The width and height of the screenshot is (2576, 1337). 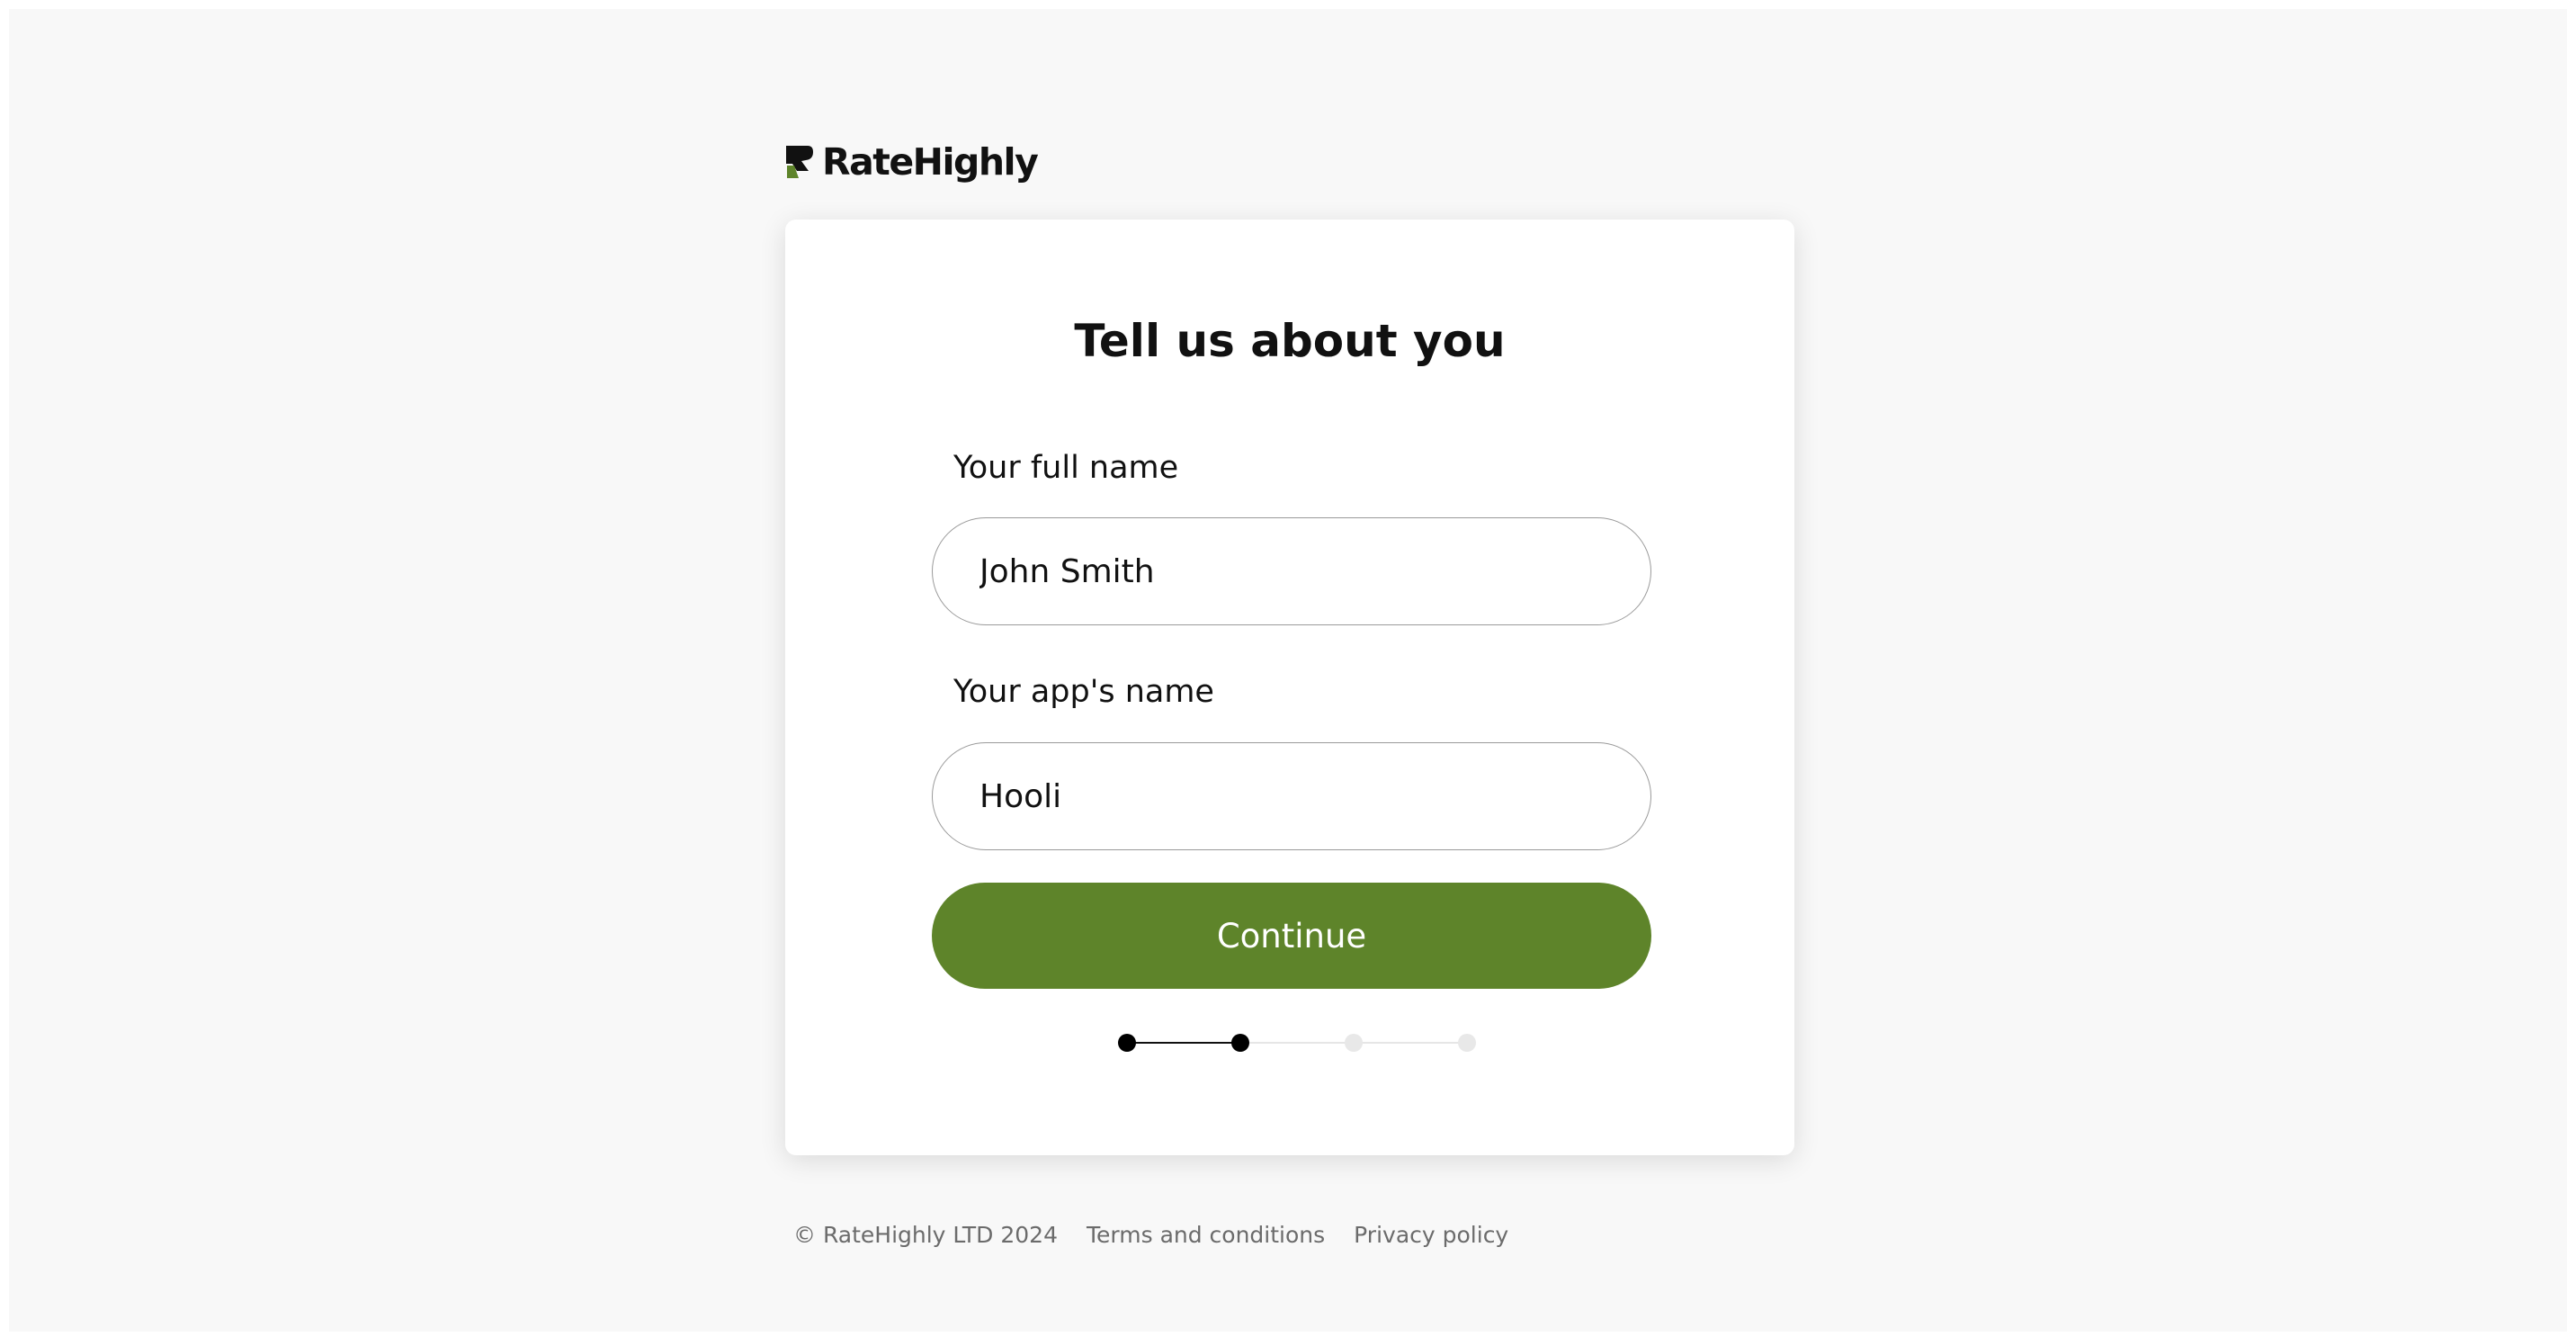 I want to click on ratehighly-logo-icon, so click(x=799, y=162).